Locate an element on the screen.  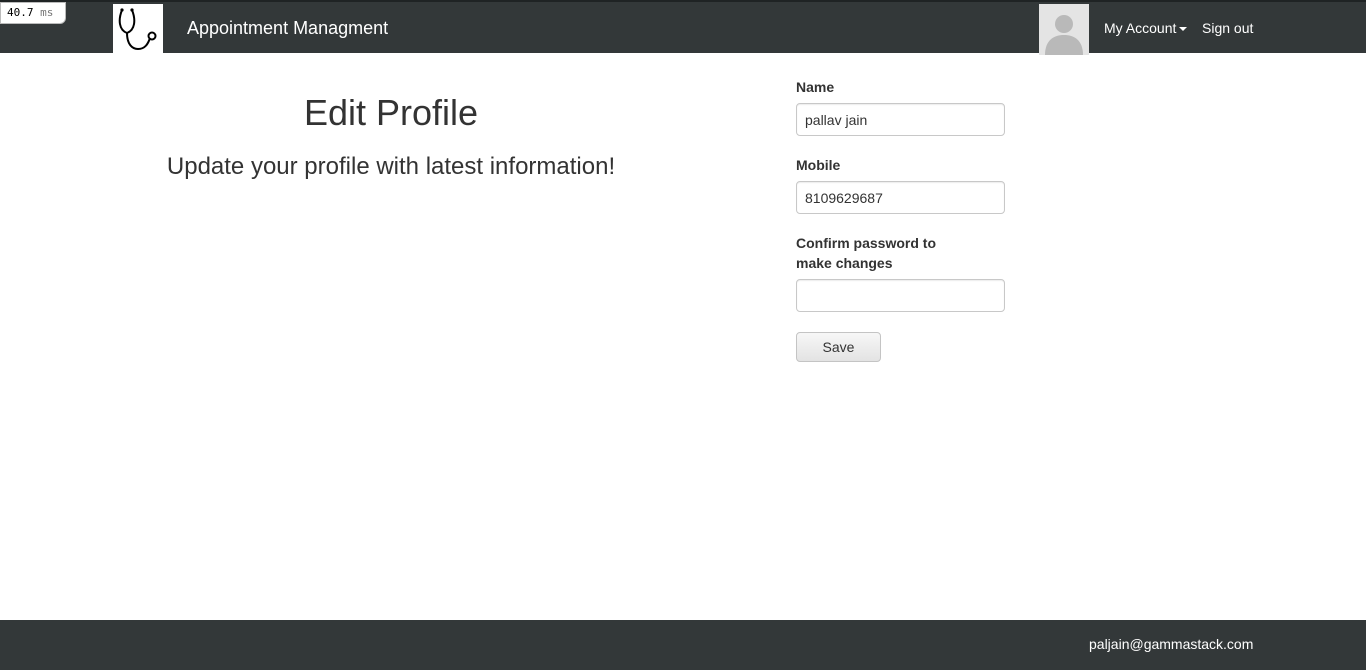
render-time-badge: 40.7 ms is located at coordinates (33, 13).